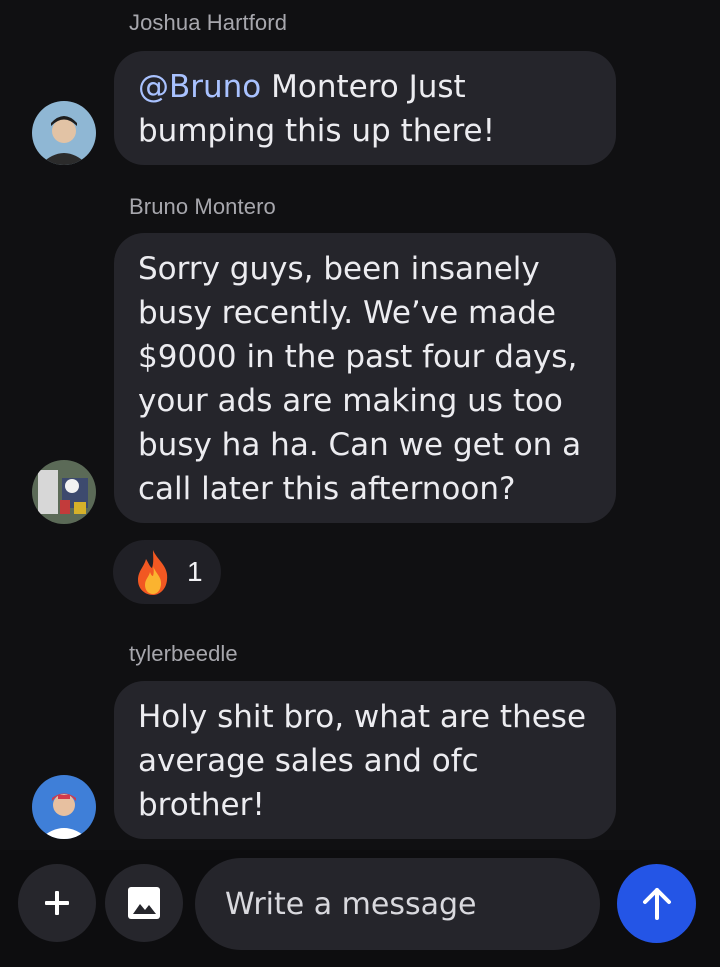  I want to click on sender-name: tylerbeedle, so click(183, 653).